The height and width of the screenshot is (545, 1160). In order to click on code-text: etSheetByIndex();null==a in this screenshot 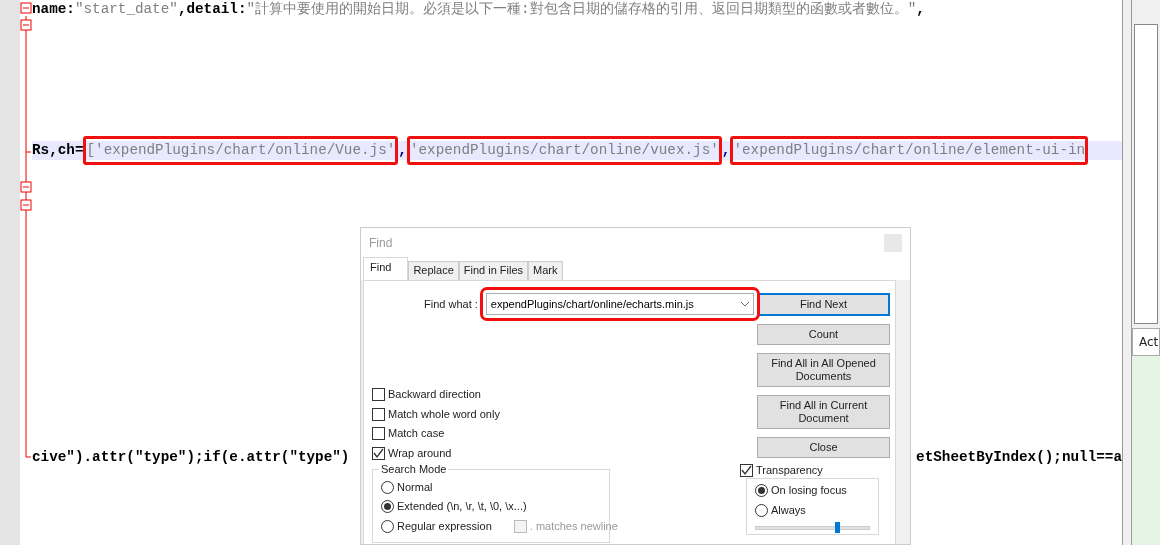, I will do `click(1019, 457)`.